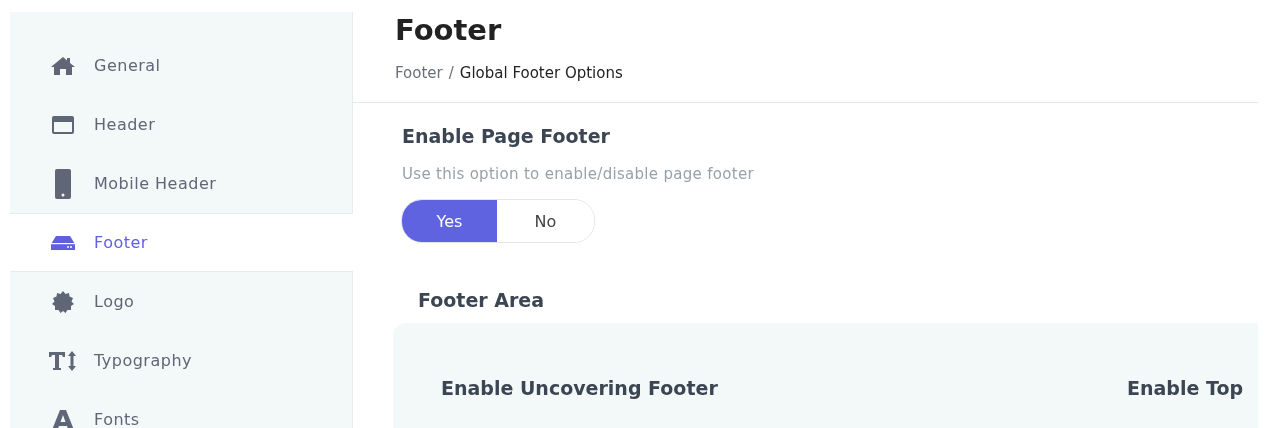  What do you see at coordinates (580, 389) in the screenshot?
I see `field-label: Enable Uncovering Footer` at bounding box center [580, 389].